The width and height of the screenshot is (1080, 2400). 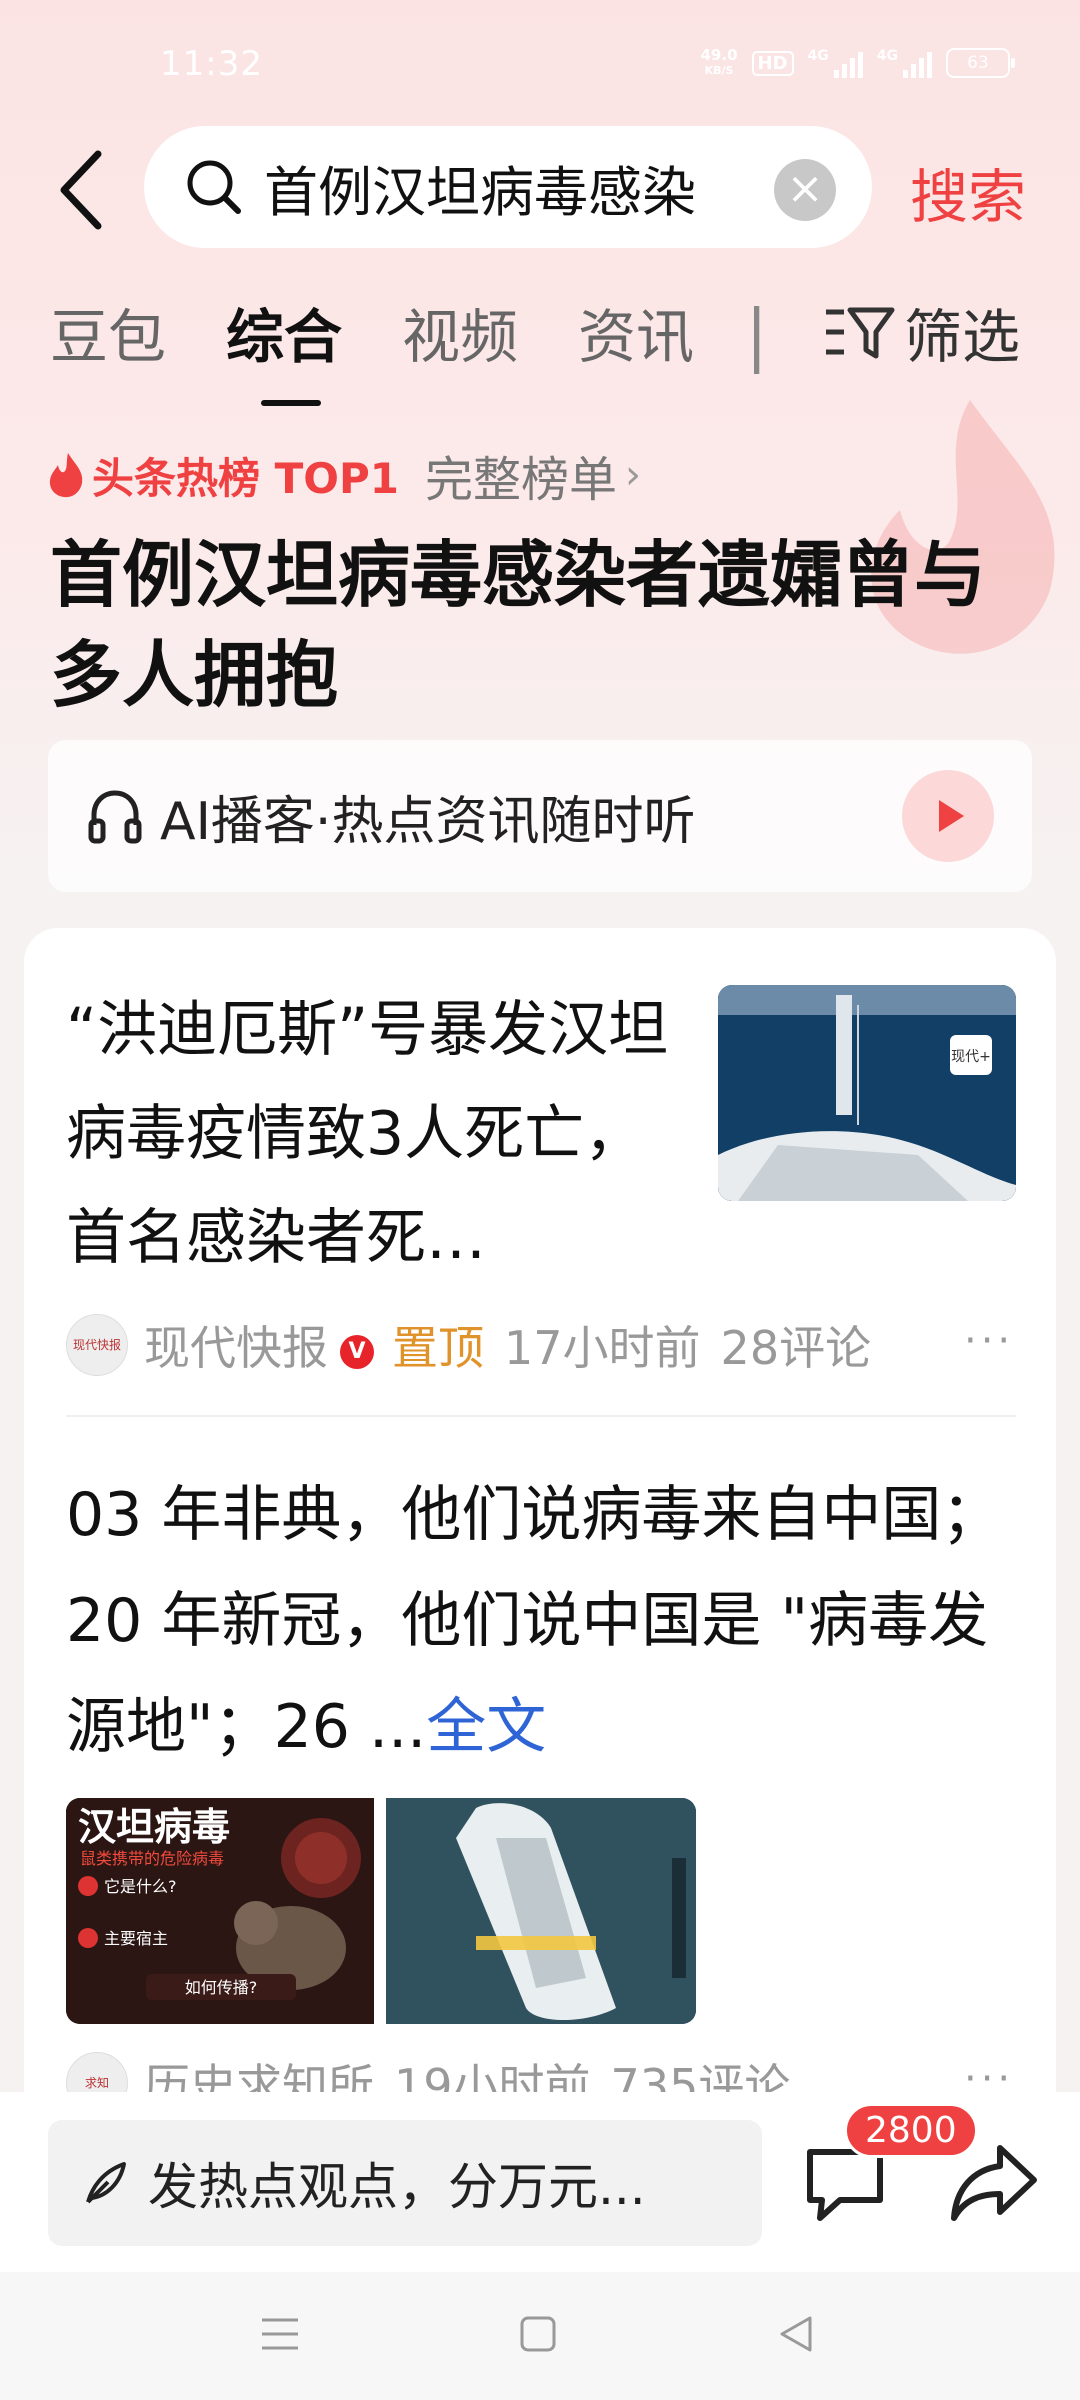 What do you see at coordinates (805, 190) in the screenshot?
I see `clear-icon: ×` at bounding box center [805, 190].